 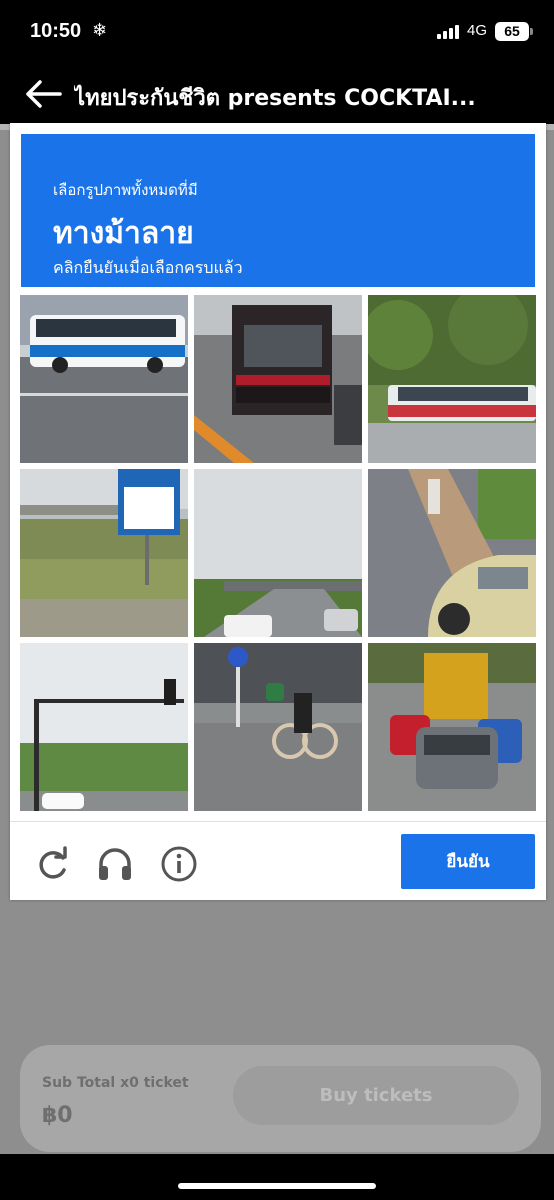 I want to click on buy-tickets-button: Buy tickets, so click(x=376, y=1095).